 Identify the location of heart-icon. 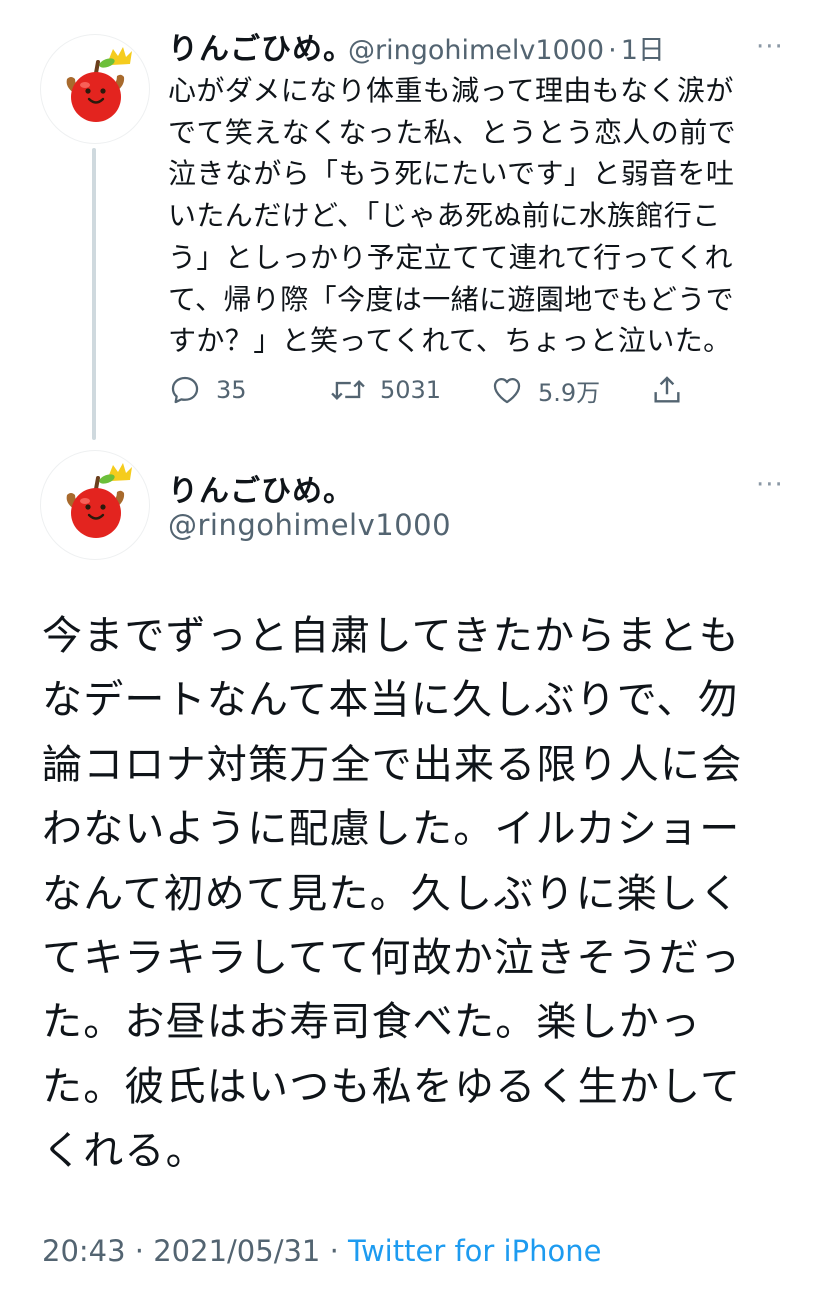
(507, 390).